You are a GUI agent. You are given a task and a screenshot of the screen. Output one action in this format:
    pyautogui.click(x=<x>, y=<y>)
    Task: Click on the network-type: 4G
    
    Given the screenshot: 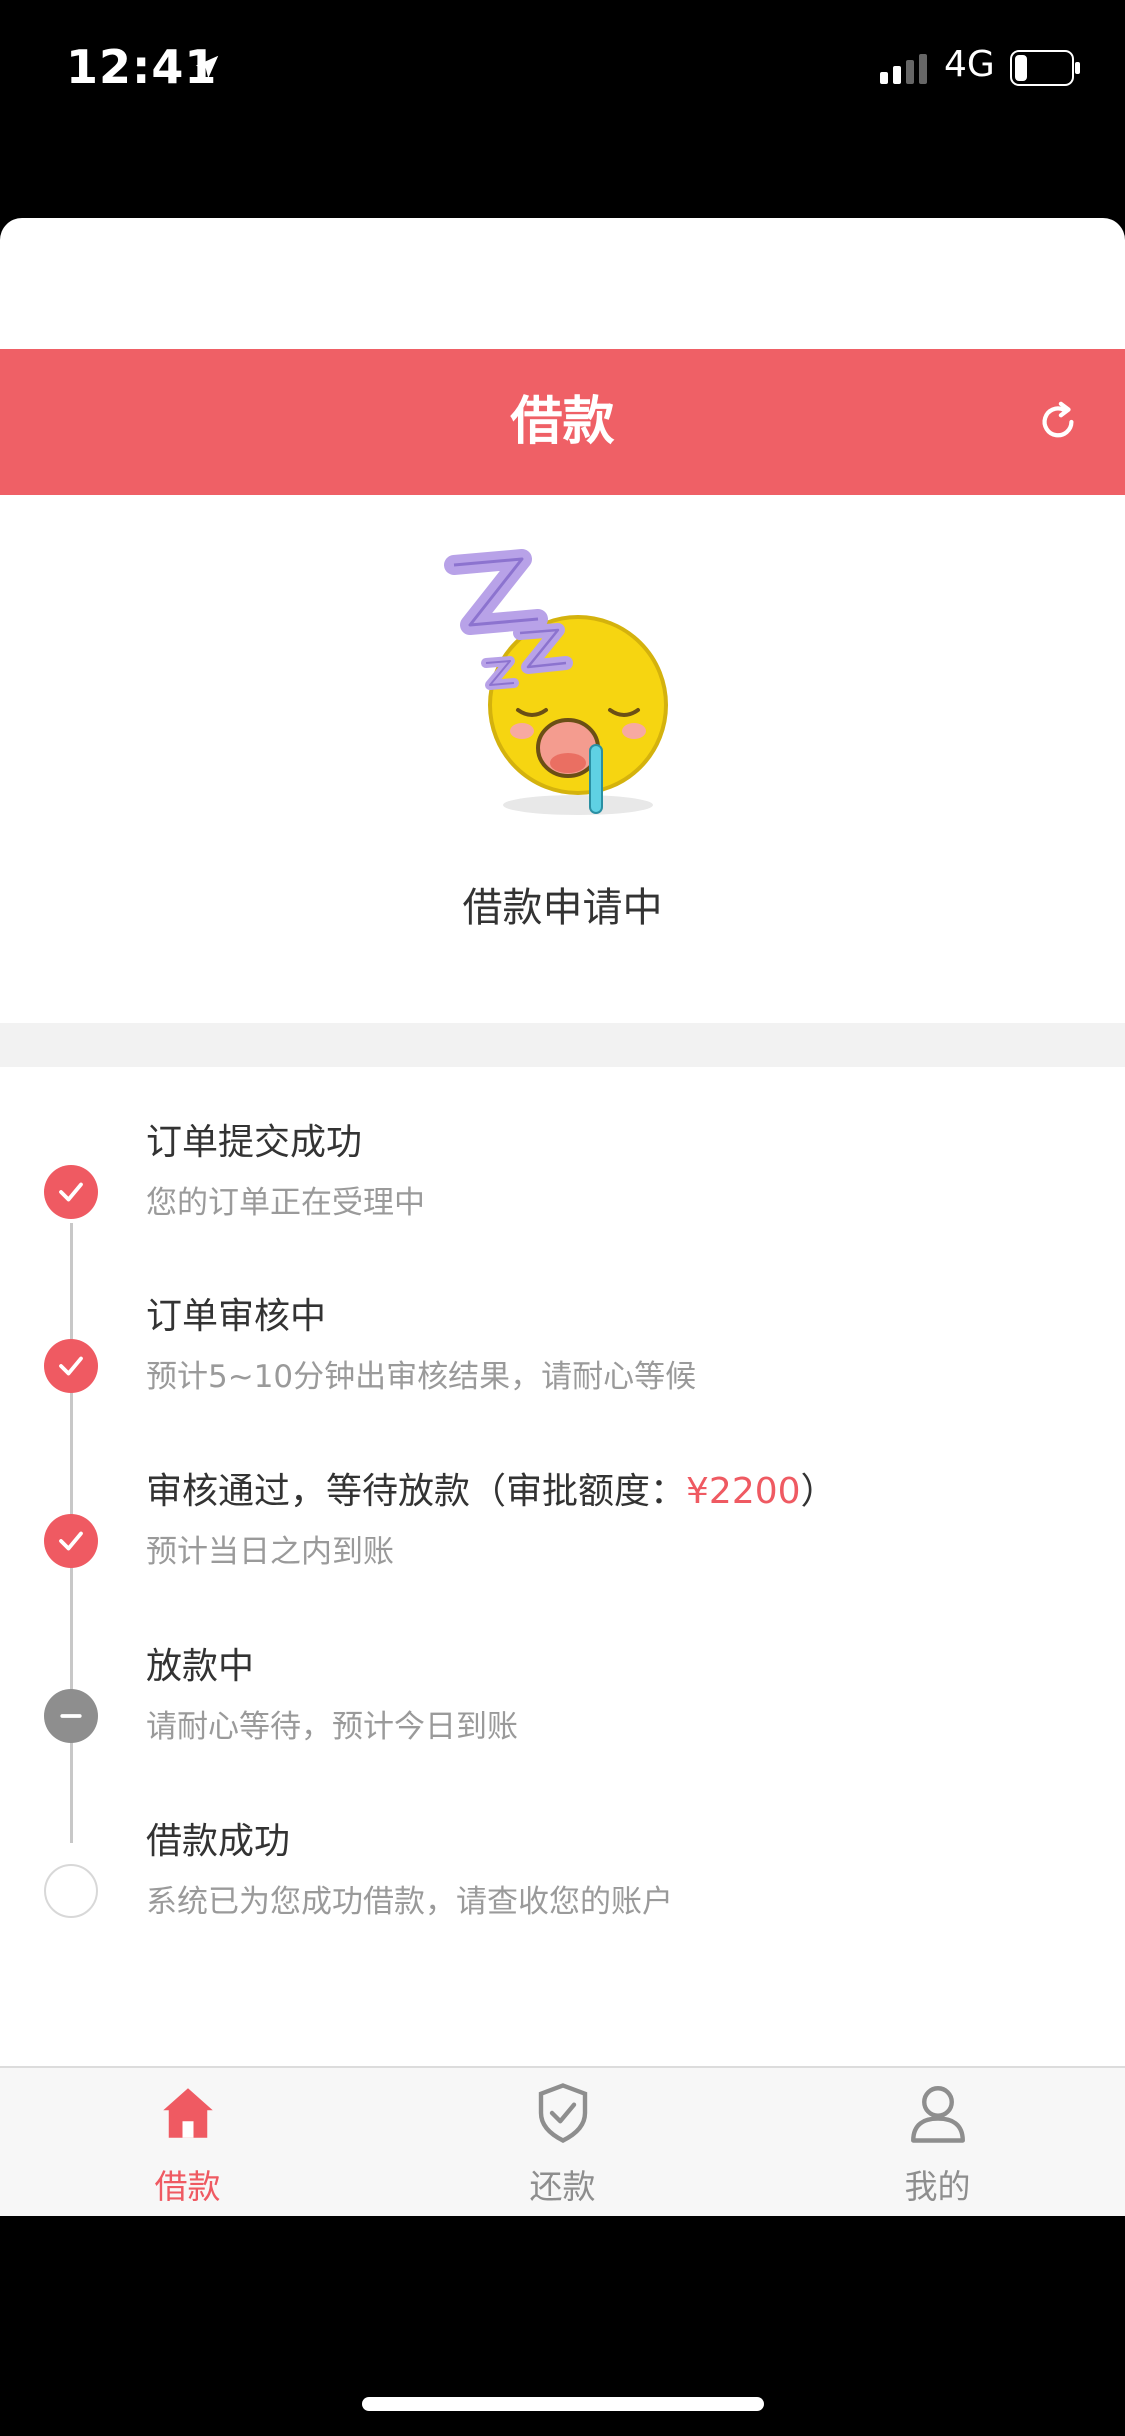 What is the action you would take?
    pyautogui.click(x=969, y=64)
    